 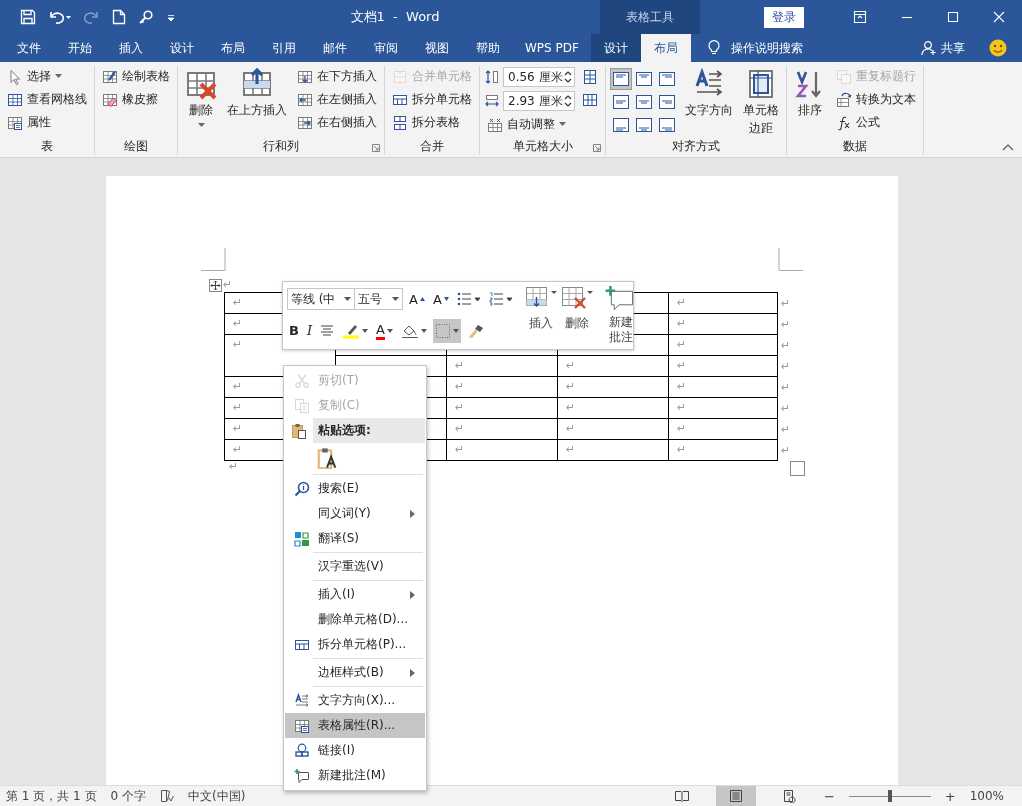 What do you see at coordinates (167, 796) in the screenshot?
I see `proofing-icon` at bounding box center [167, 796].